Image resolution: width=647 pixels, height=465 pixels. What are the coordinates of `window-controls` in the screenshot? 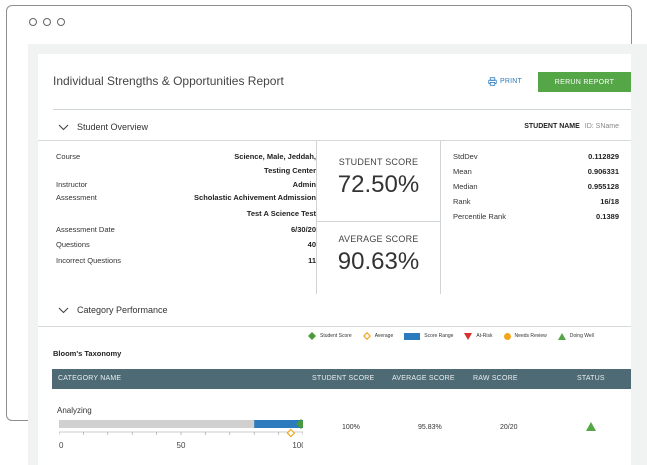 It's located at (47, 22).